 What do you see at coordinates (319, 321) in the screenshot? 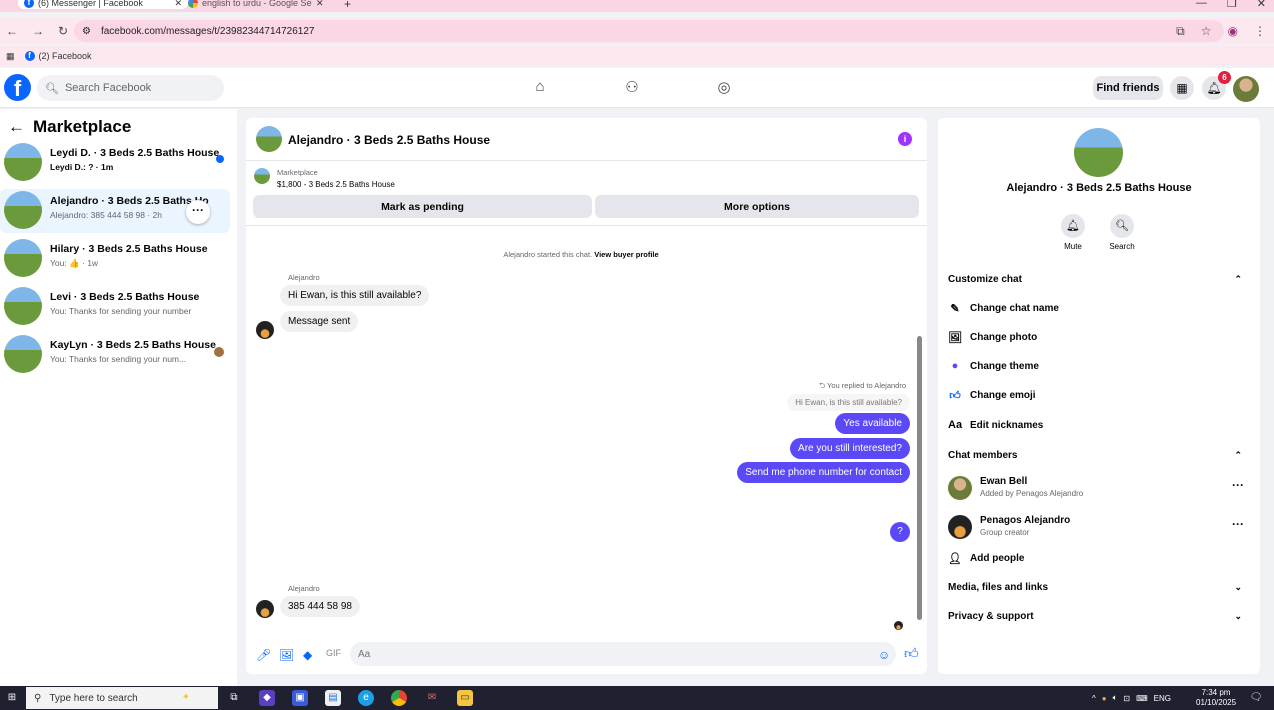
I see `incoming-message: Message sent` at bounding box center [319, 321].